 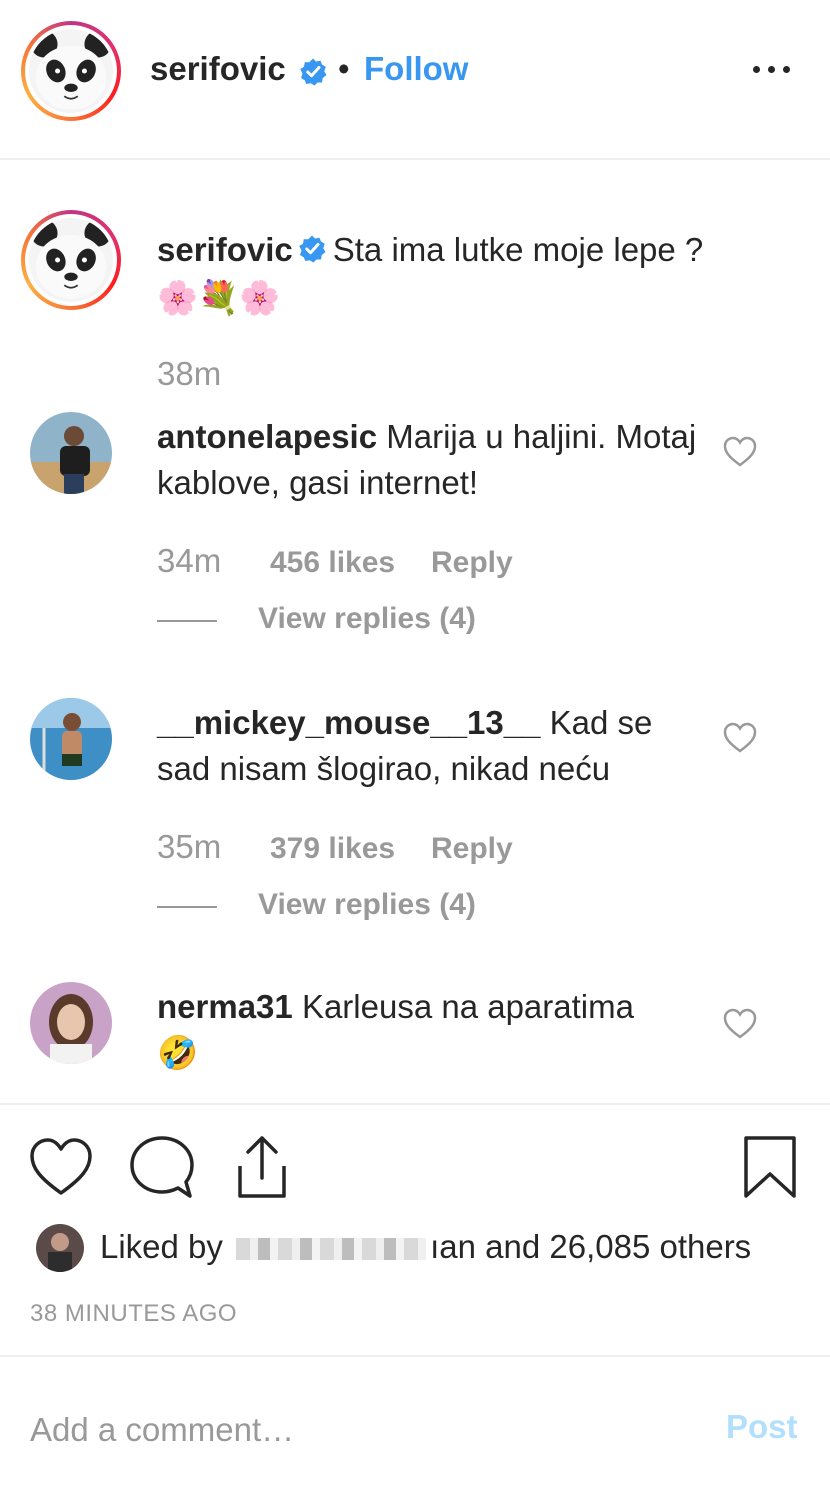 I want to click on add-comment-input, so click(x=350, y=1430).